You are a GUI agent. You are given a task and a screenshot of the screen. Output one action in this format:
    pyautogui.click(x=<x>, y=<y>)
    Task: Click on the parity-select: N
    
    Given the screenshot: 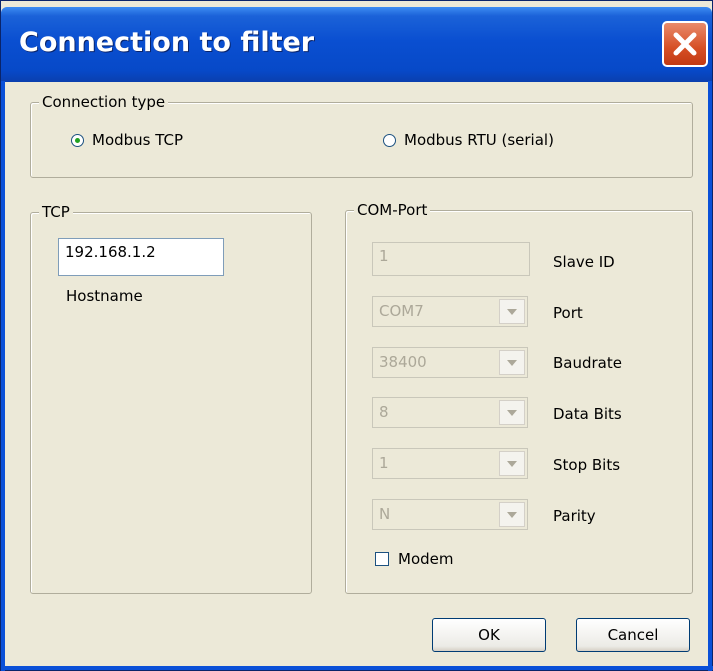 What is the action you would take?
    pyautogui.click(x=450, y=514)
    